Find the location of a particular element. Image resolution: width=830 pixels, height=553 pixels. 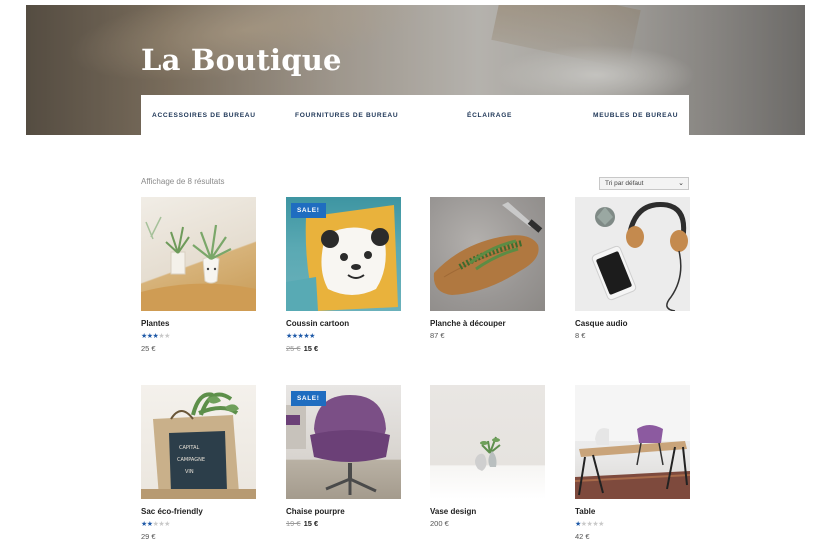

sort-select-value: Tri par défaut is located at coordinates (624, 183).